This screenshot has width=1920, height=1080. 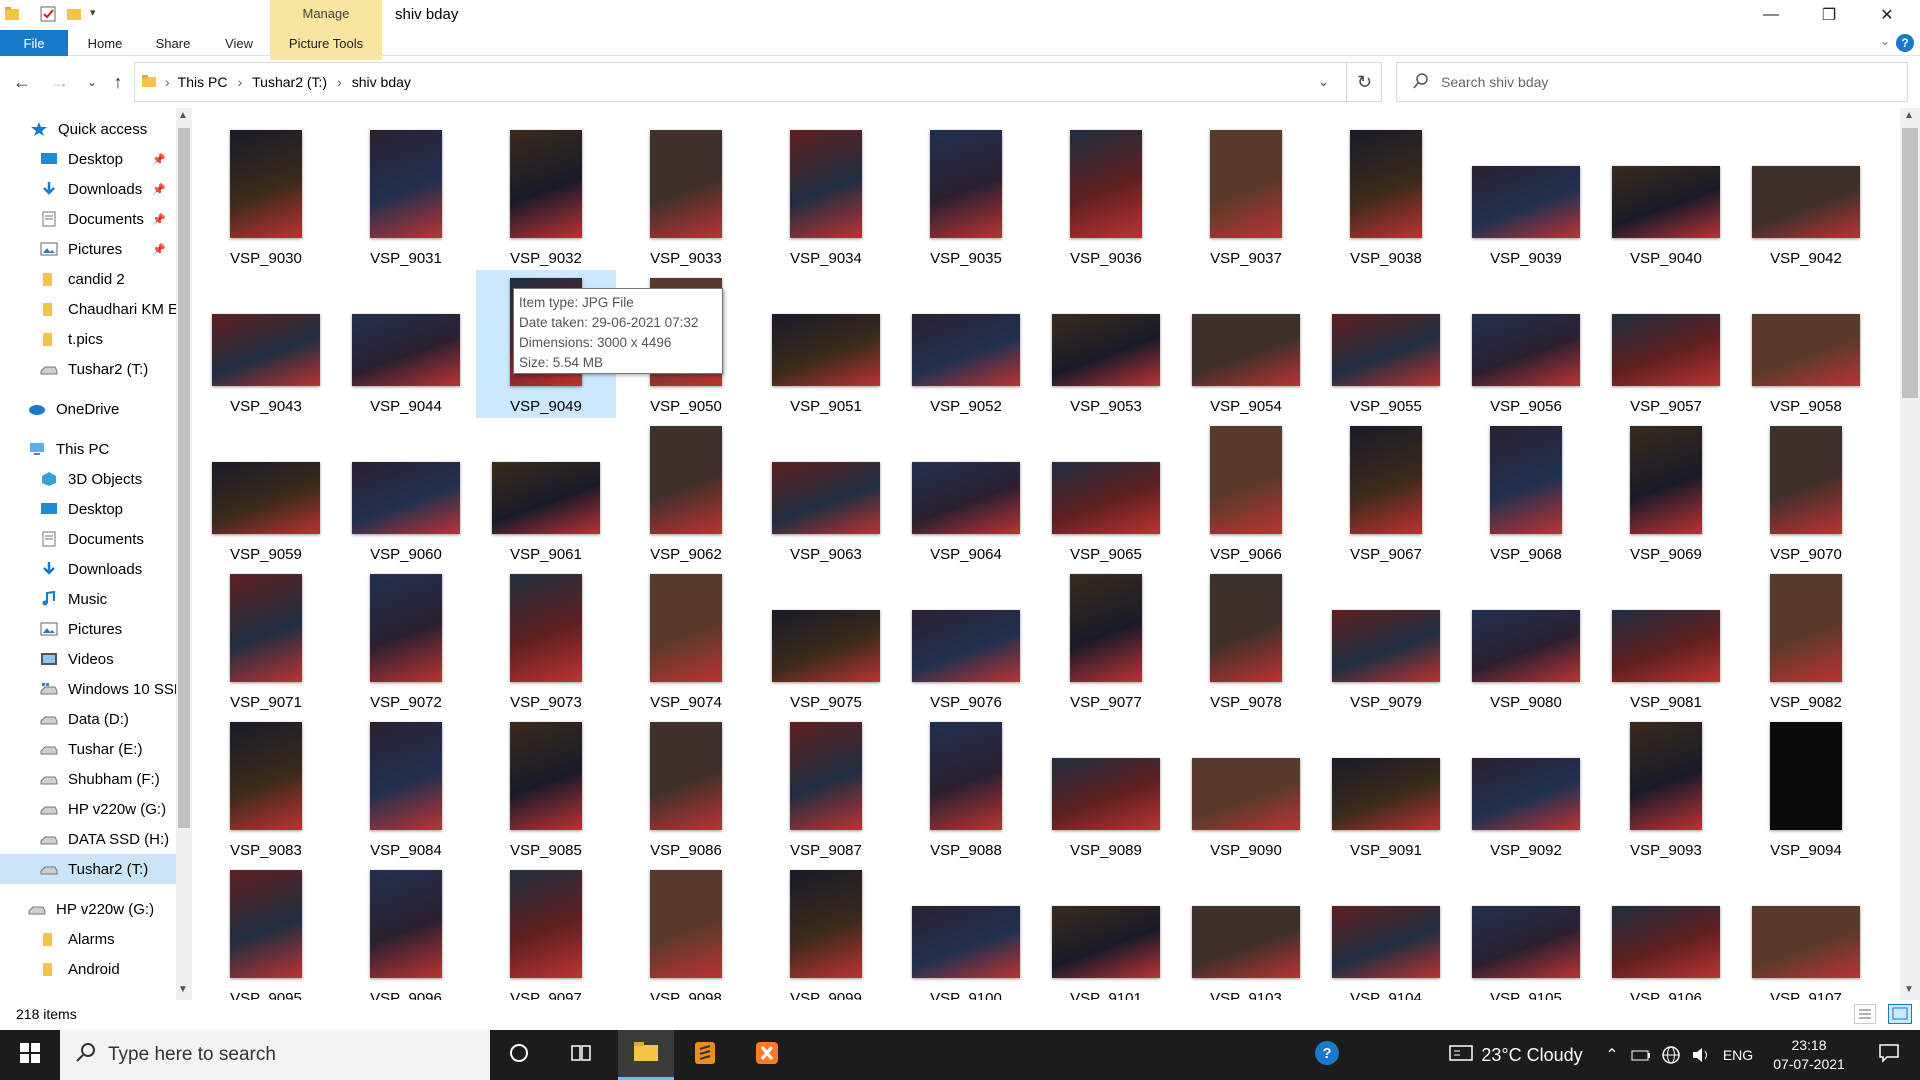 What do you see at coordinates (1327, 1055) in the screenshot?
I see `help-tray-button: ?` at bounding box center [1327, 1055].